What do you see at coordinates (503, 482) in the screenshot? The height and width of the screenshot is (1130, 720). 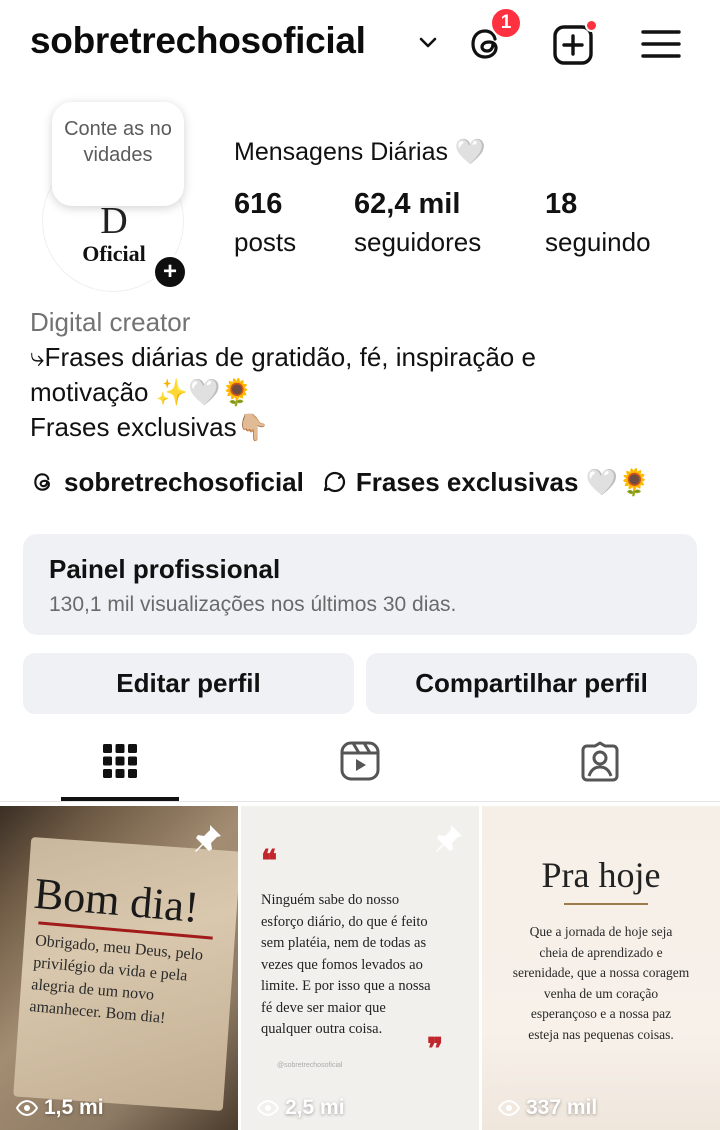 I see `channel-link: Frases exclusivas 🤍🌻` at bounding box center [503, 482].